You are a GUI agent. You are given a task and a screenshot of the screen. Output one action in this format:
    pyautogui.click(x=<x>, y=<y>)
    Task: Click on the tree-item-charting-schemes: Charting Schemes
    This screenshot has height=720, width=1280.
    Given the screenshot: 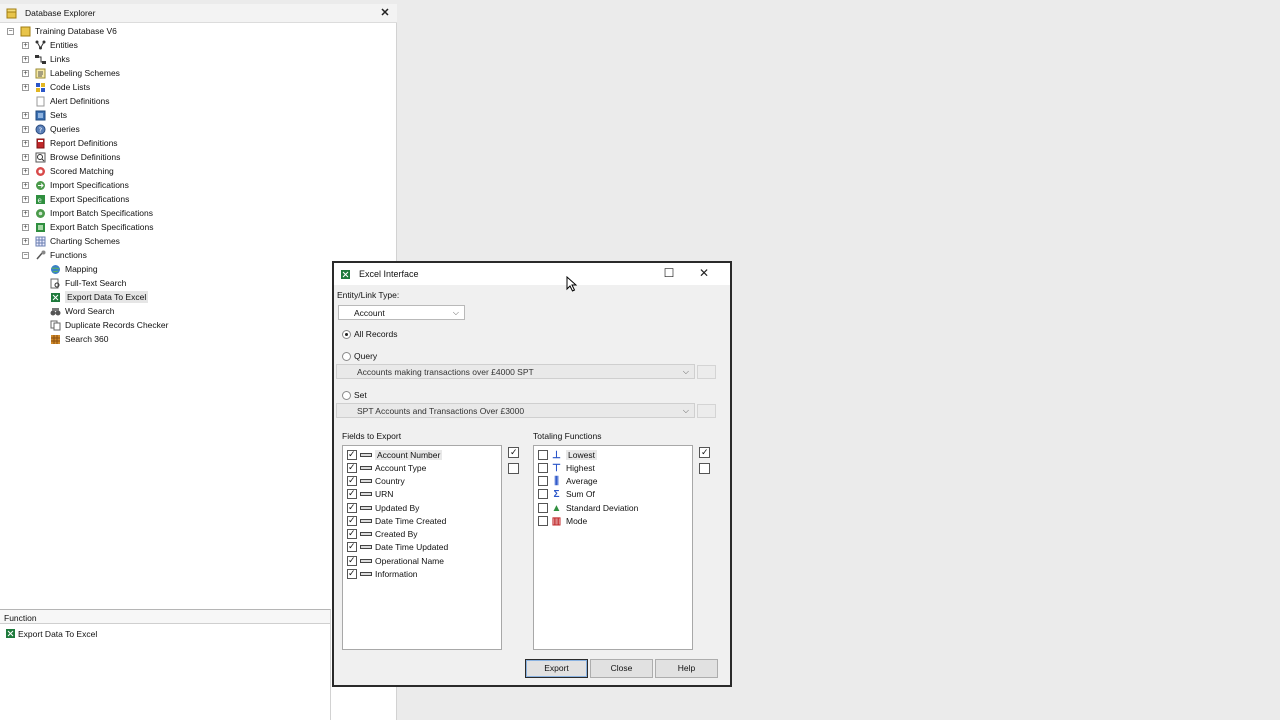 What is the action you would take?
    pyautogui.click(x=77, y=241)
    